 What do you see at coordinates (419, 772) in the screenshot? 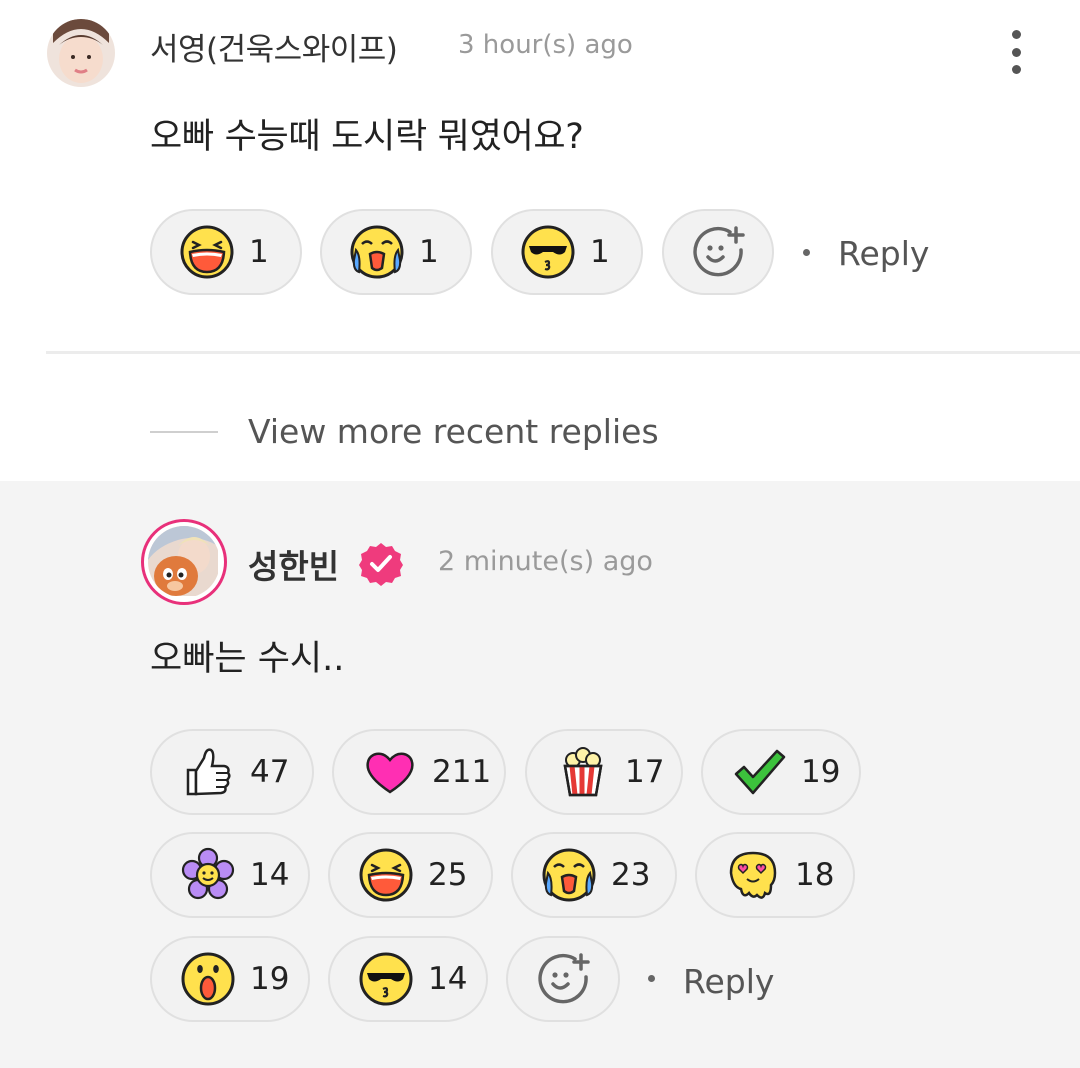
I see `reaction-heart: 211` at bounding box center [419, 772].